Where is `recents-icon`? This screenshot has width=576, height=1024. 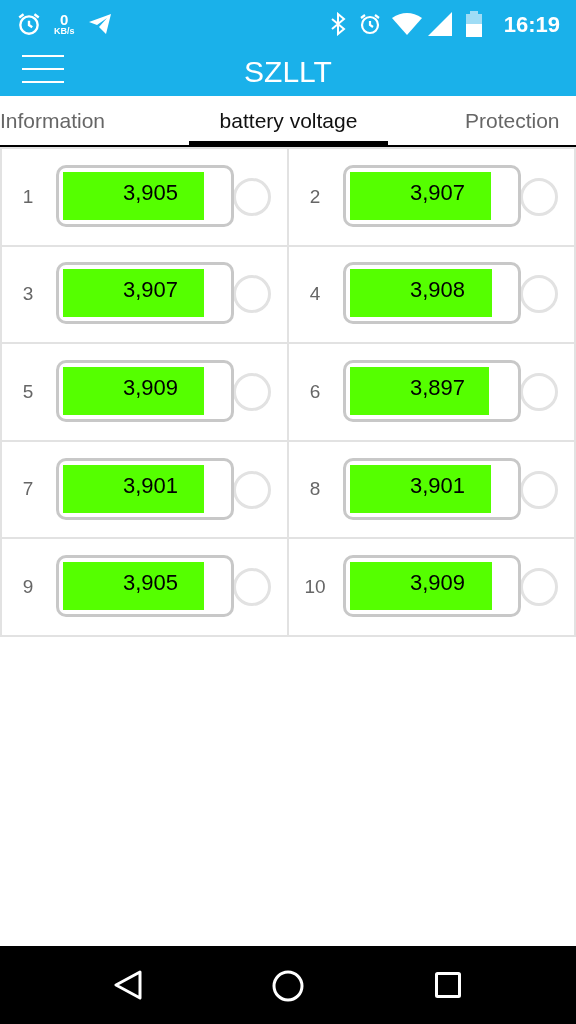 recents-icon is located at coordinates (448, 985).